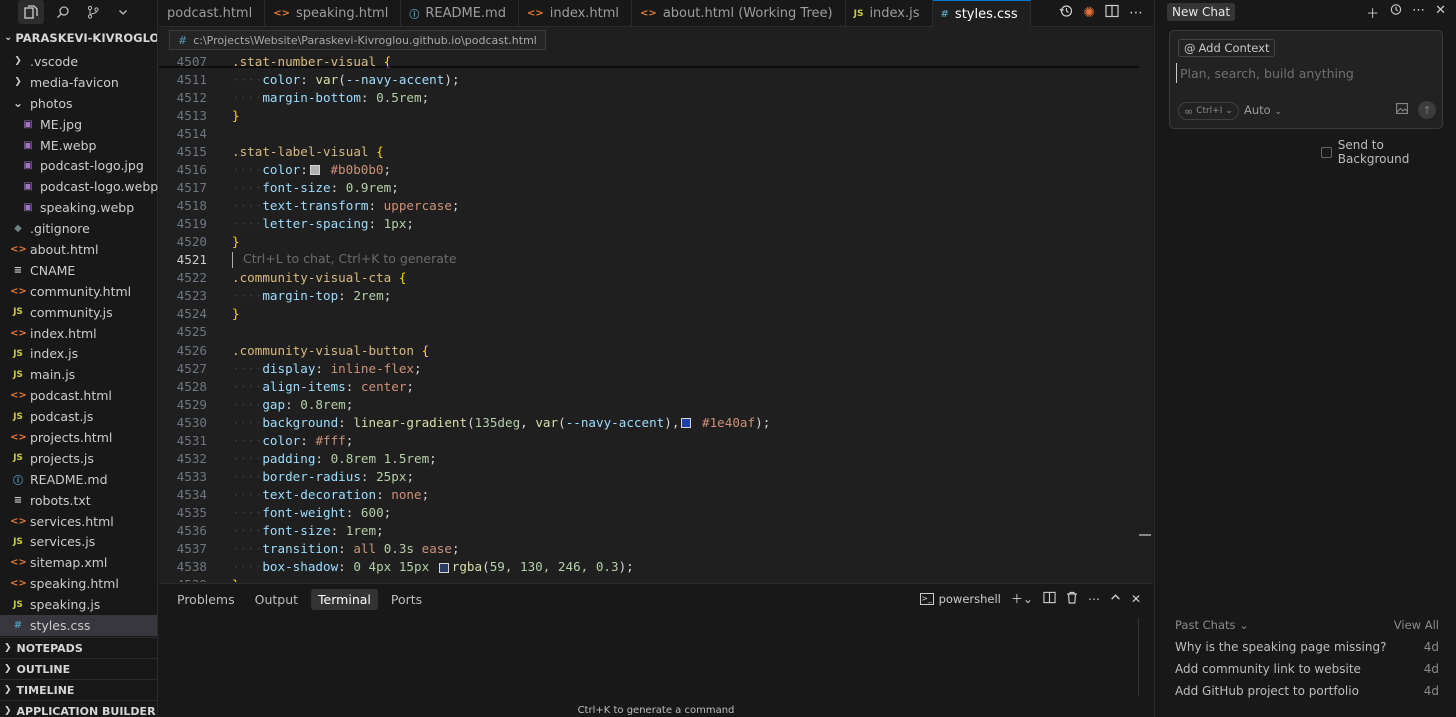  What do you see at coordinates (78, 521) in the screenshot?
I see `tree-item: <> services.html` at bounding box center [78, 521].